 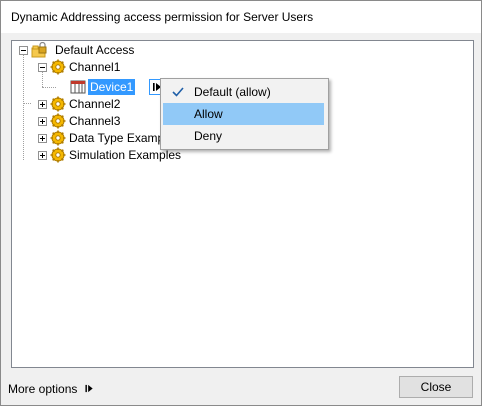 What do you see at coordinates (112, 87) in the screenshot?
I see `tree-node-label-selected: Device1` at bounding box center [112, 87].